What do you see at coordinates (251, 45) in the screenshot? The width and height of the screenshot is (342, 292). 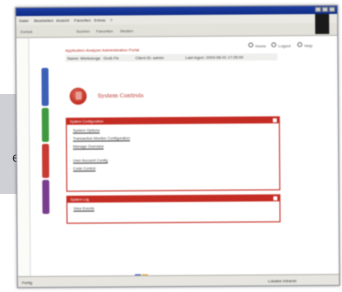 I see `home-icon` at bounding box center [251, 45].